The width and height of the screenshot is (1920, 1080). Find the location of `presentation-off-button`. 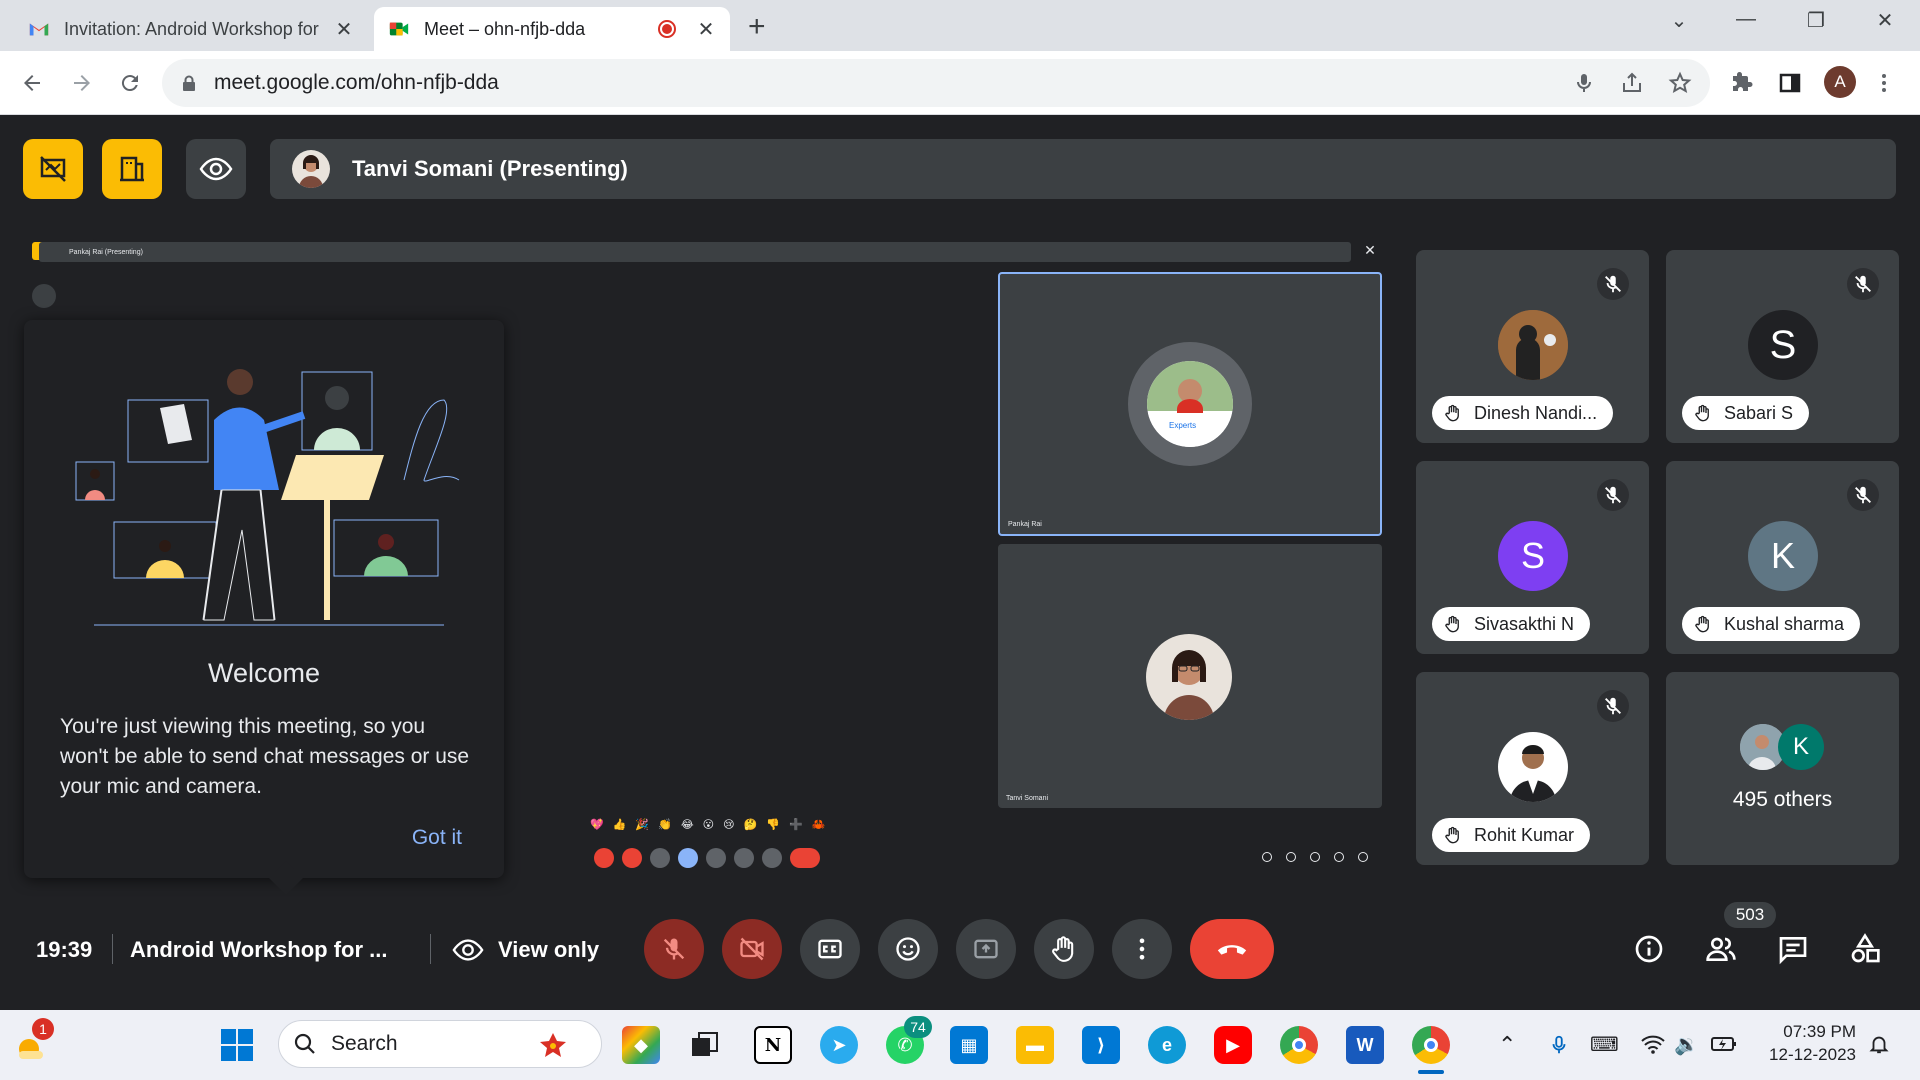

presentation-off-button is located at coordinates (53, 169).